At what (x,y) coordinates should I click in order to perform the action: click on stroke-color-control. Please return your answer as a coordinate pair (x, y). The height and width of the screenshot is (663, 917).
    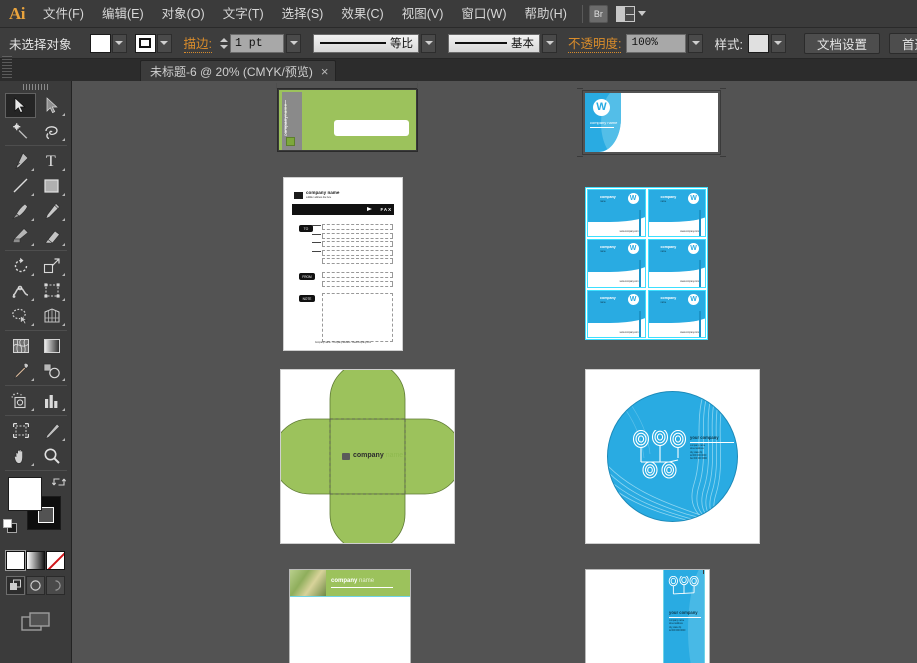
    Looking at the image, I should click on (153, 43).